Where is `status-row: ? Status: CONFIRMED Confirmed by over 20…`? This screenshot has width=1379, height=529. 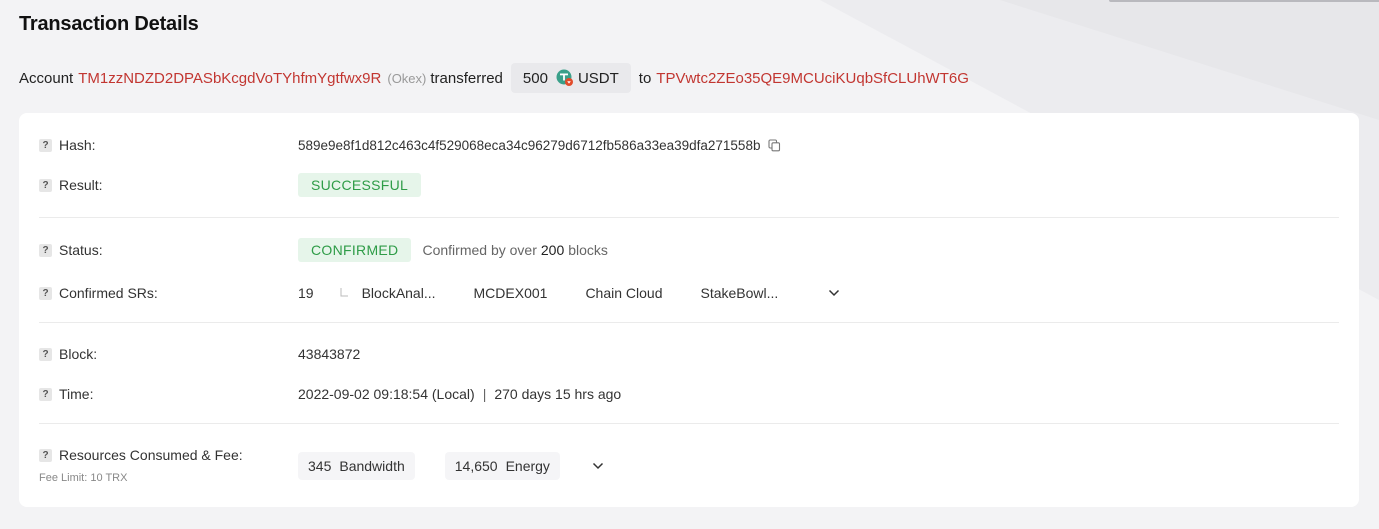
status-row: ? Status: CONFIRMED Confirmed by over 20… is located at coordinates (689, 250).